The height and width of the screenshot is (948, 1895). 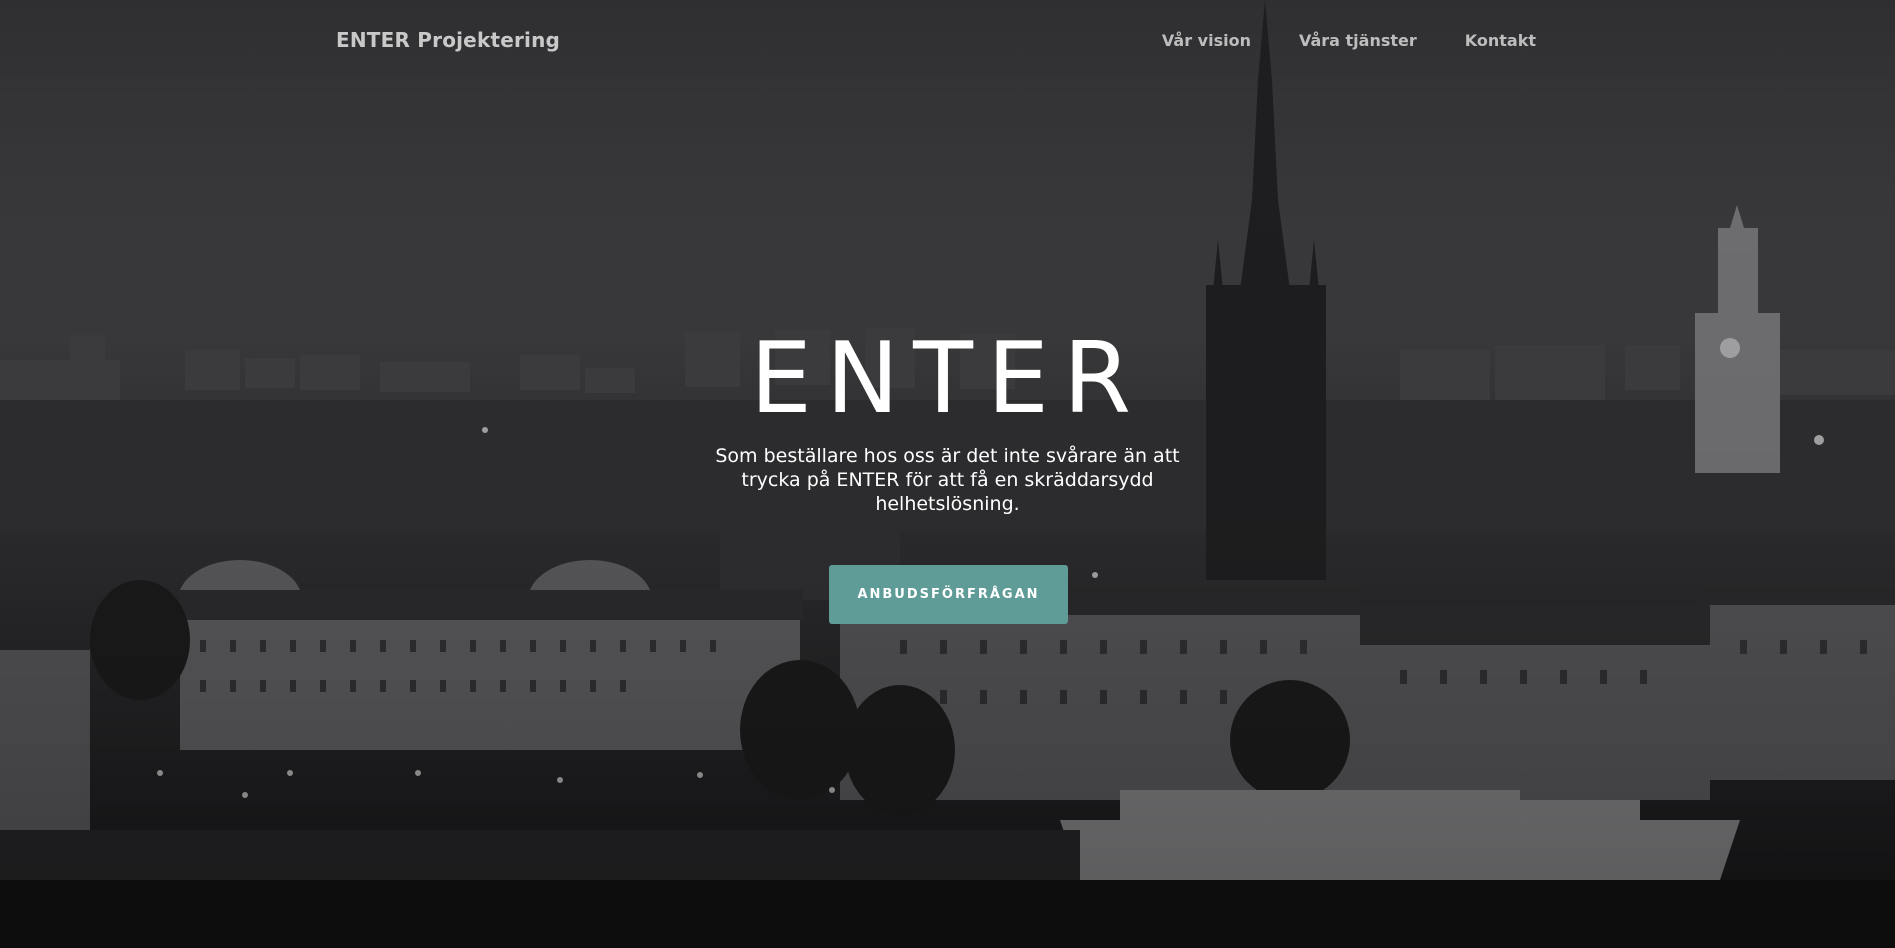 What do you see at coordinates (947, 379) in the screenshot?
I see `hero-headline: ENTER` at bounding box center [947, 379].